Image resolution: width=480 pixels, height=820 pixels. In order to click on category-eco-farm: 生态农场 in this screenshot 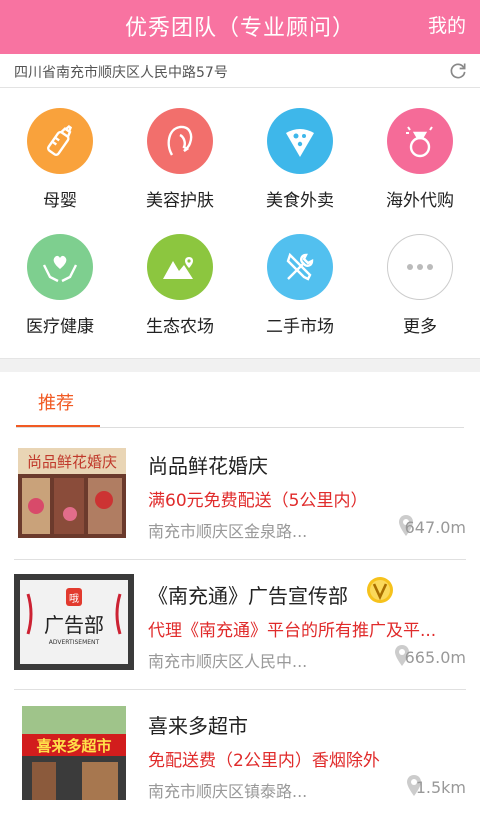, I will do `click(180, 278)`.